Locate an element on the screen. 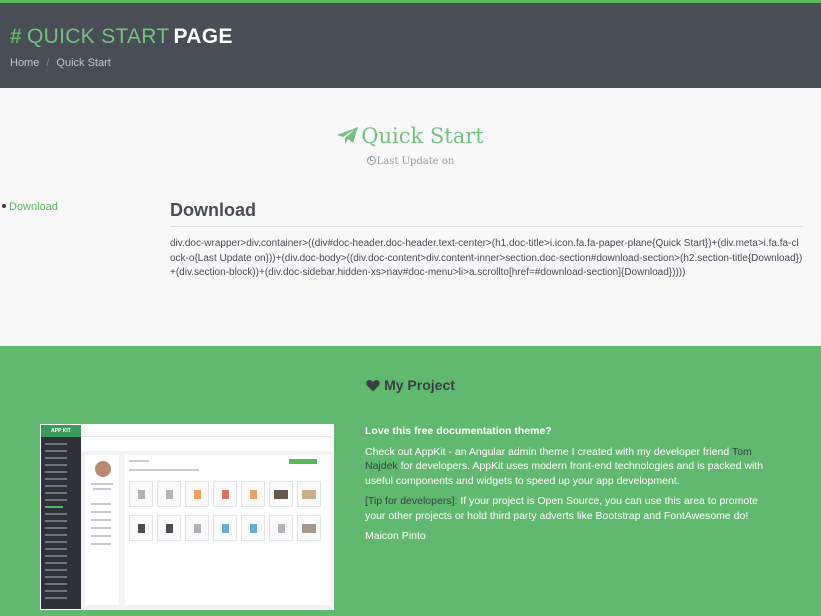 The image size is (821, 616). mock-sidebar: APP KIT is located at coordinates (61, 517).